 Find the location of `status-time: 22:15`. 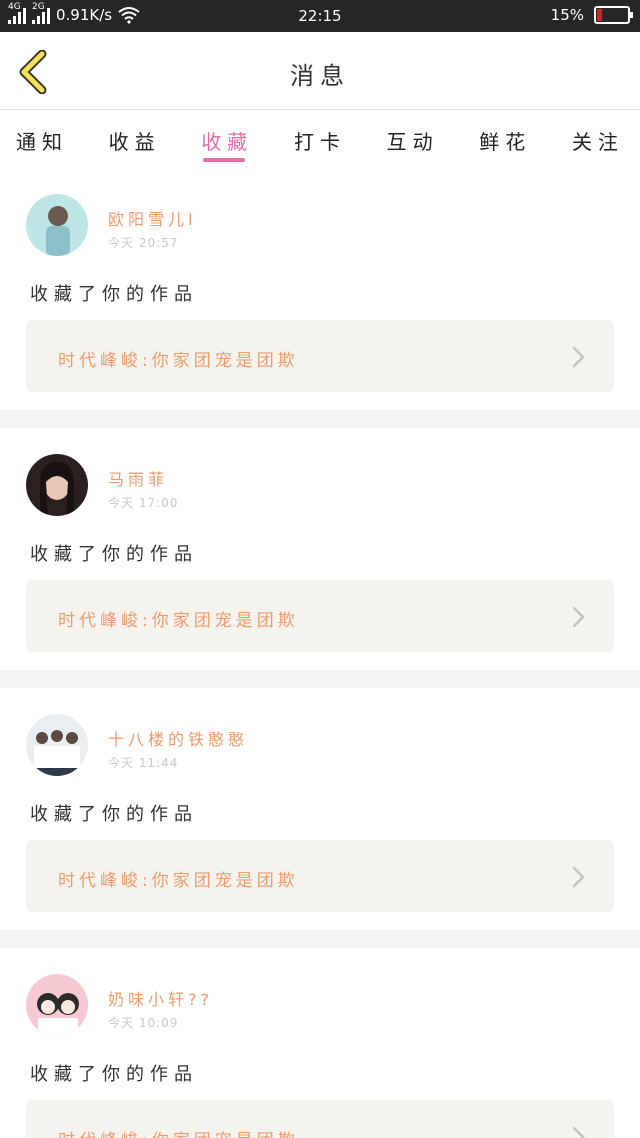

status-time: 22:15 is located at coordinates (320, 16).